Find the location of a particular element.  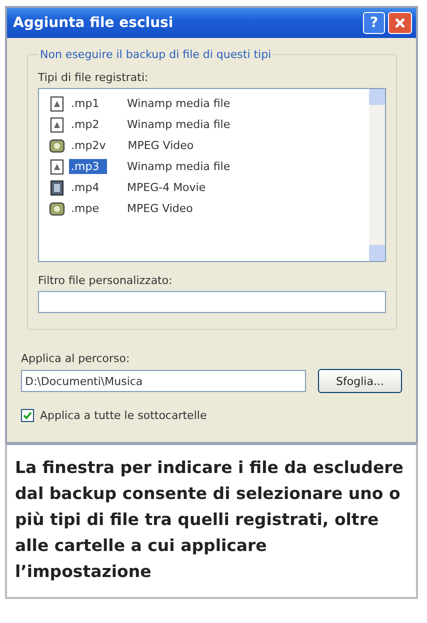

file-extension: .mp1 is located at coordinates (85, 103).